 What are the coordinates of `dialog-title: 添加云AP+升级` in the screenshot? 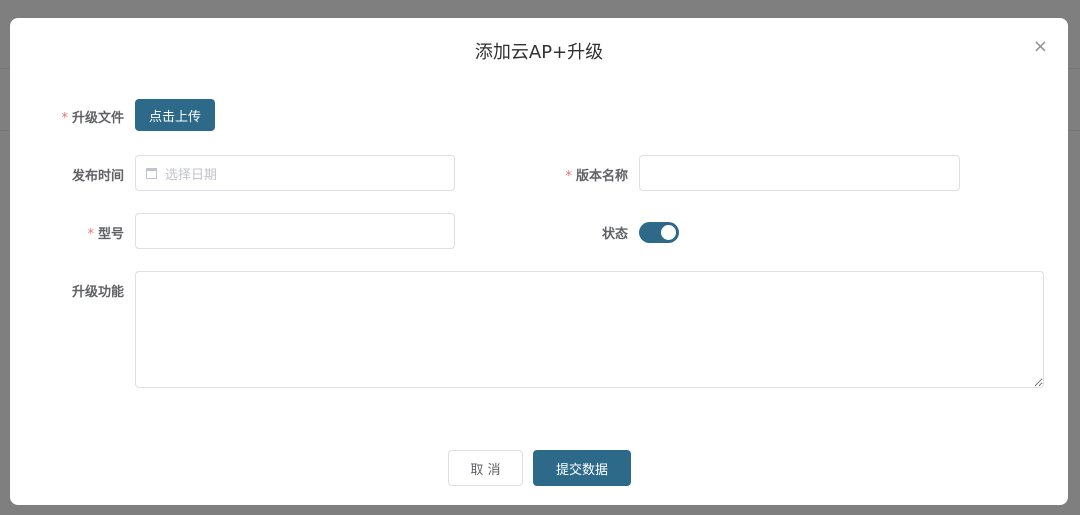 It's located at (539, 52).